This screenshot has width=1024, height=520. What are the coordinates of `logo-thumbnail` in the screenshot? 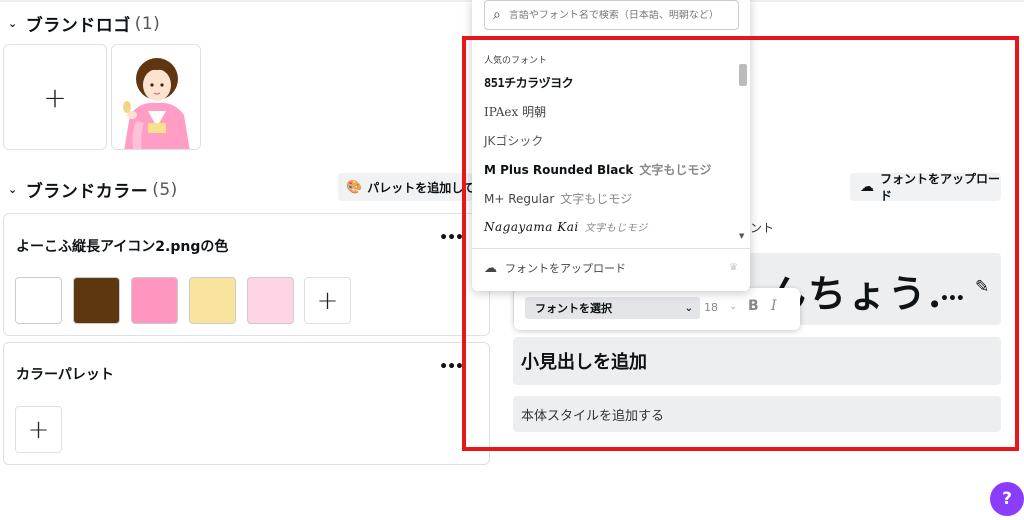 It's located at (156, 97).